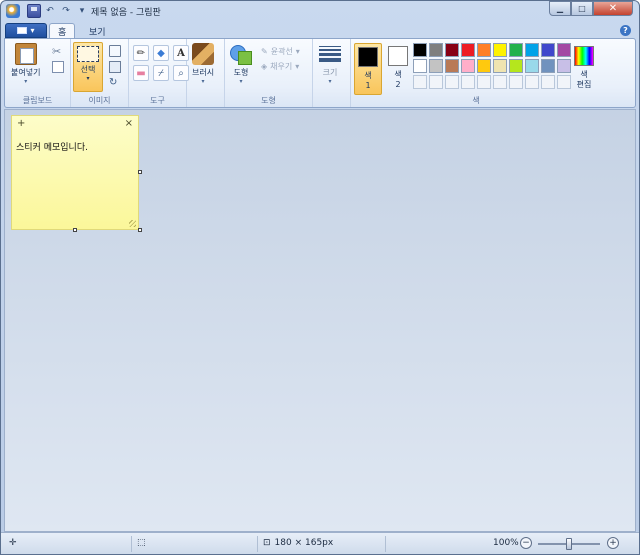 The image size is (640, 555). What do you see at coordinates (330, 54) in the screenshot?
I see `line-size-icon` at bounding box center [330, 54].